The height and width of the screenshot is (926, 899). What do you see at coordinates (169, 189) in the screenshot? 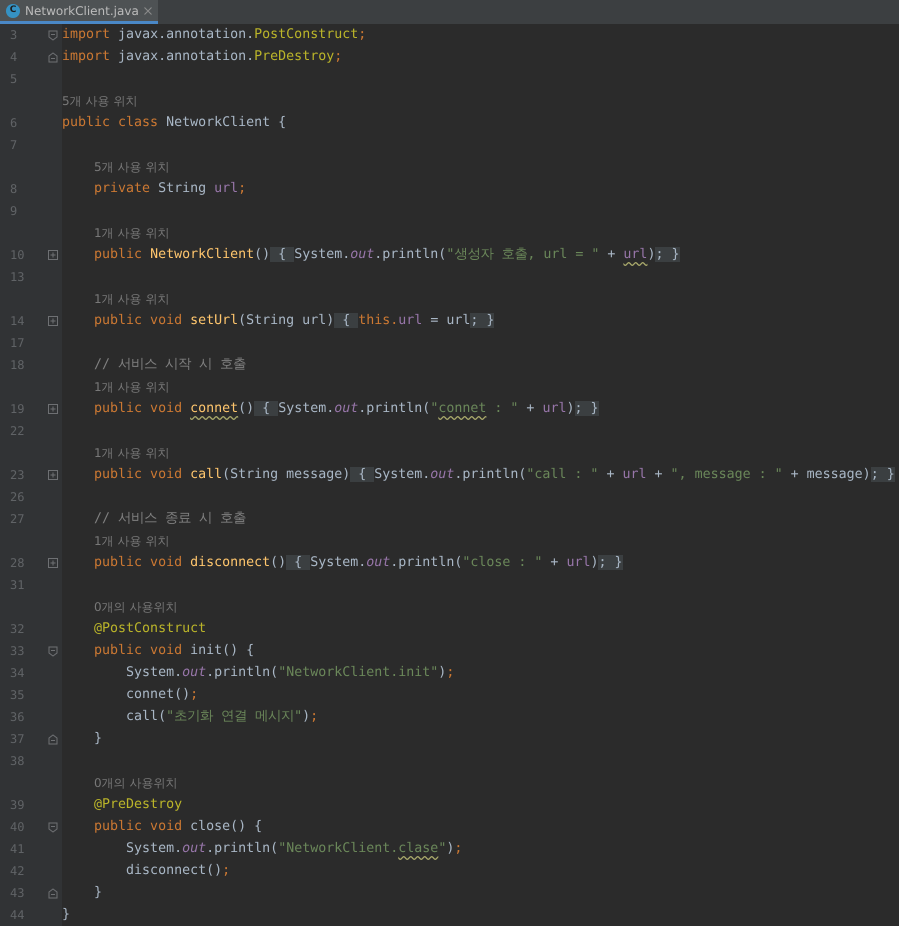
I see `code-line: private String url;` at bounding box center [169, 189].